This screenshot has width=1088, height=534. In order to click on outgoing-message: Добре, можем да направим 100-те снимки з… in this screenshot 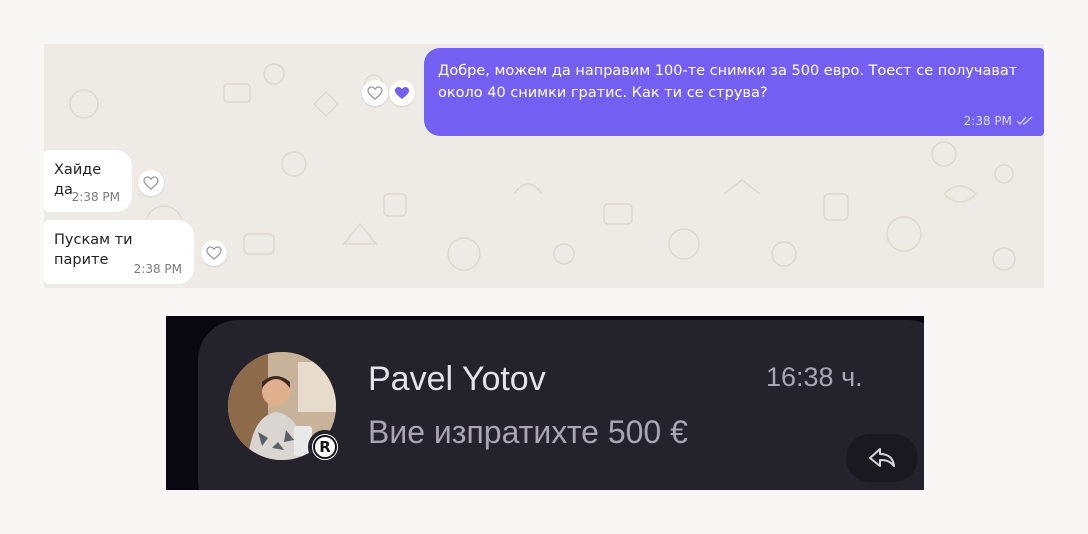, I will do `click(734, 92)`.